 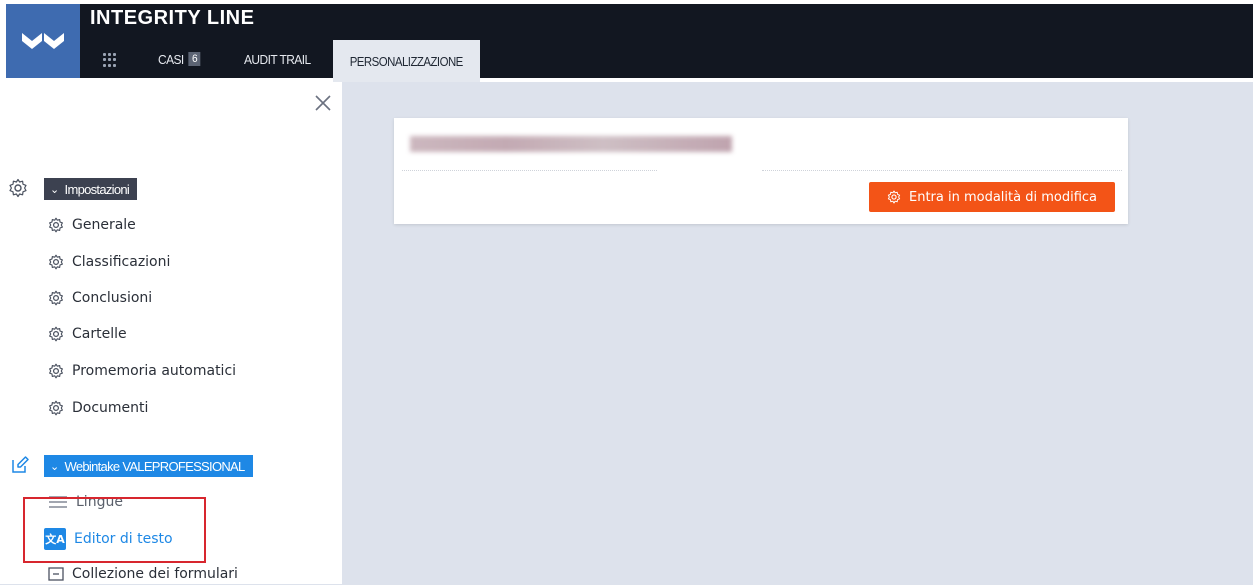 What do you see at coordinates (155, 466) in the screenshot?
I see `section-webintake-label: Webintake VALEPROFESSIONAL` at bounding box center [155, 466].